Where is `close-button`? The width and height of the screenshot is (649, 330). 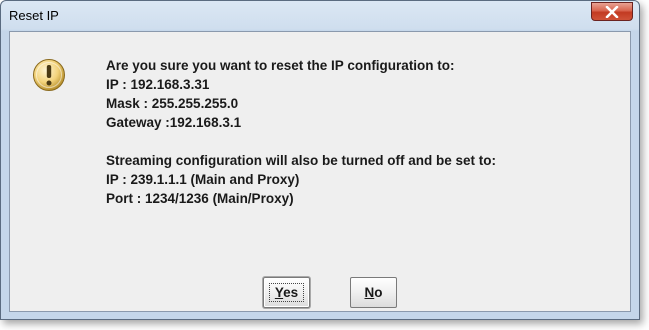 close-button is located at coordinates (612, 11).